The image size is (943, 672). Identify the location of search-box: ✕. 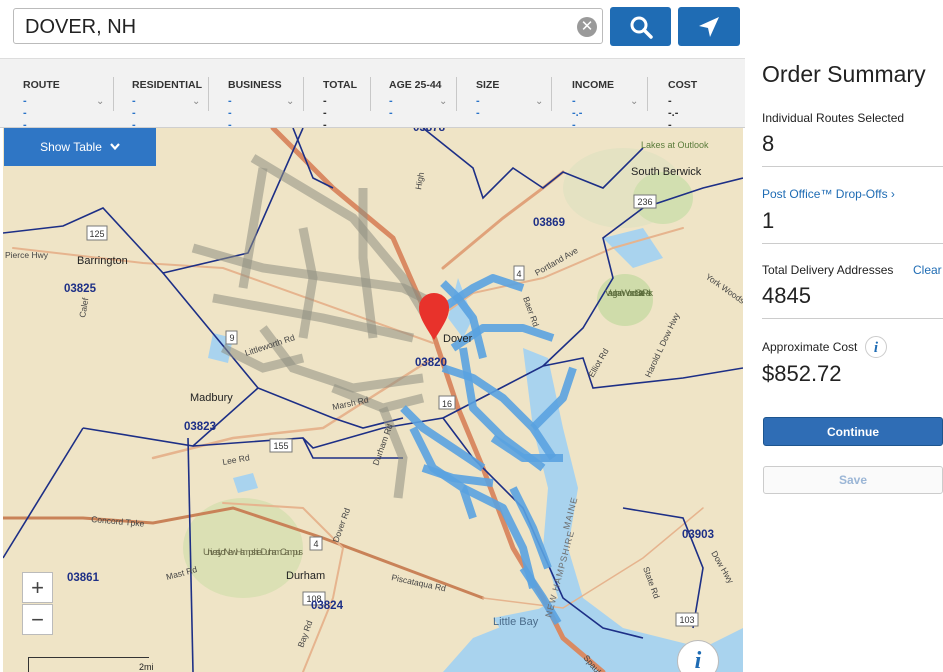
(308, 26).